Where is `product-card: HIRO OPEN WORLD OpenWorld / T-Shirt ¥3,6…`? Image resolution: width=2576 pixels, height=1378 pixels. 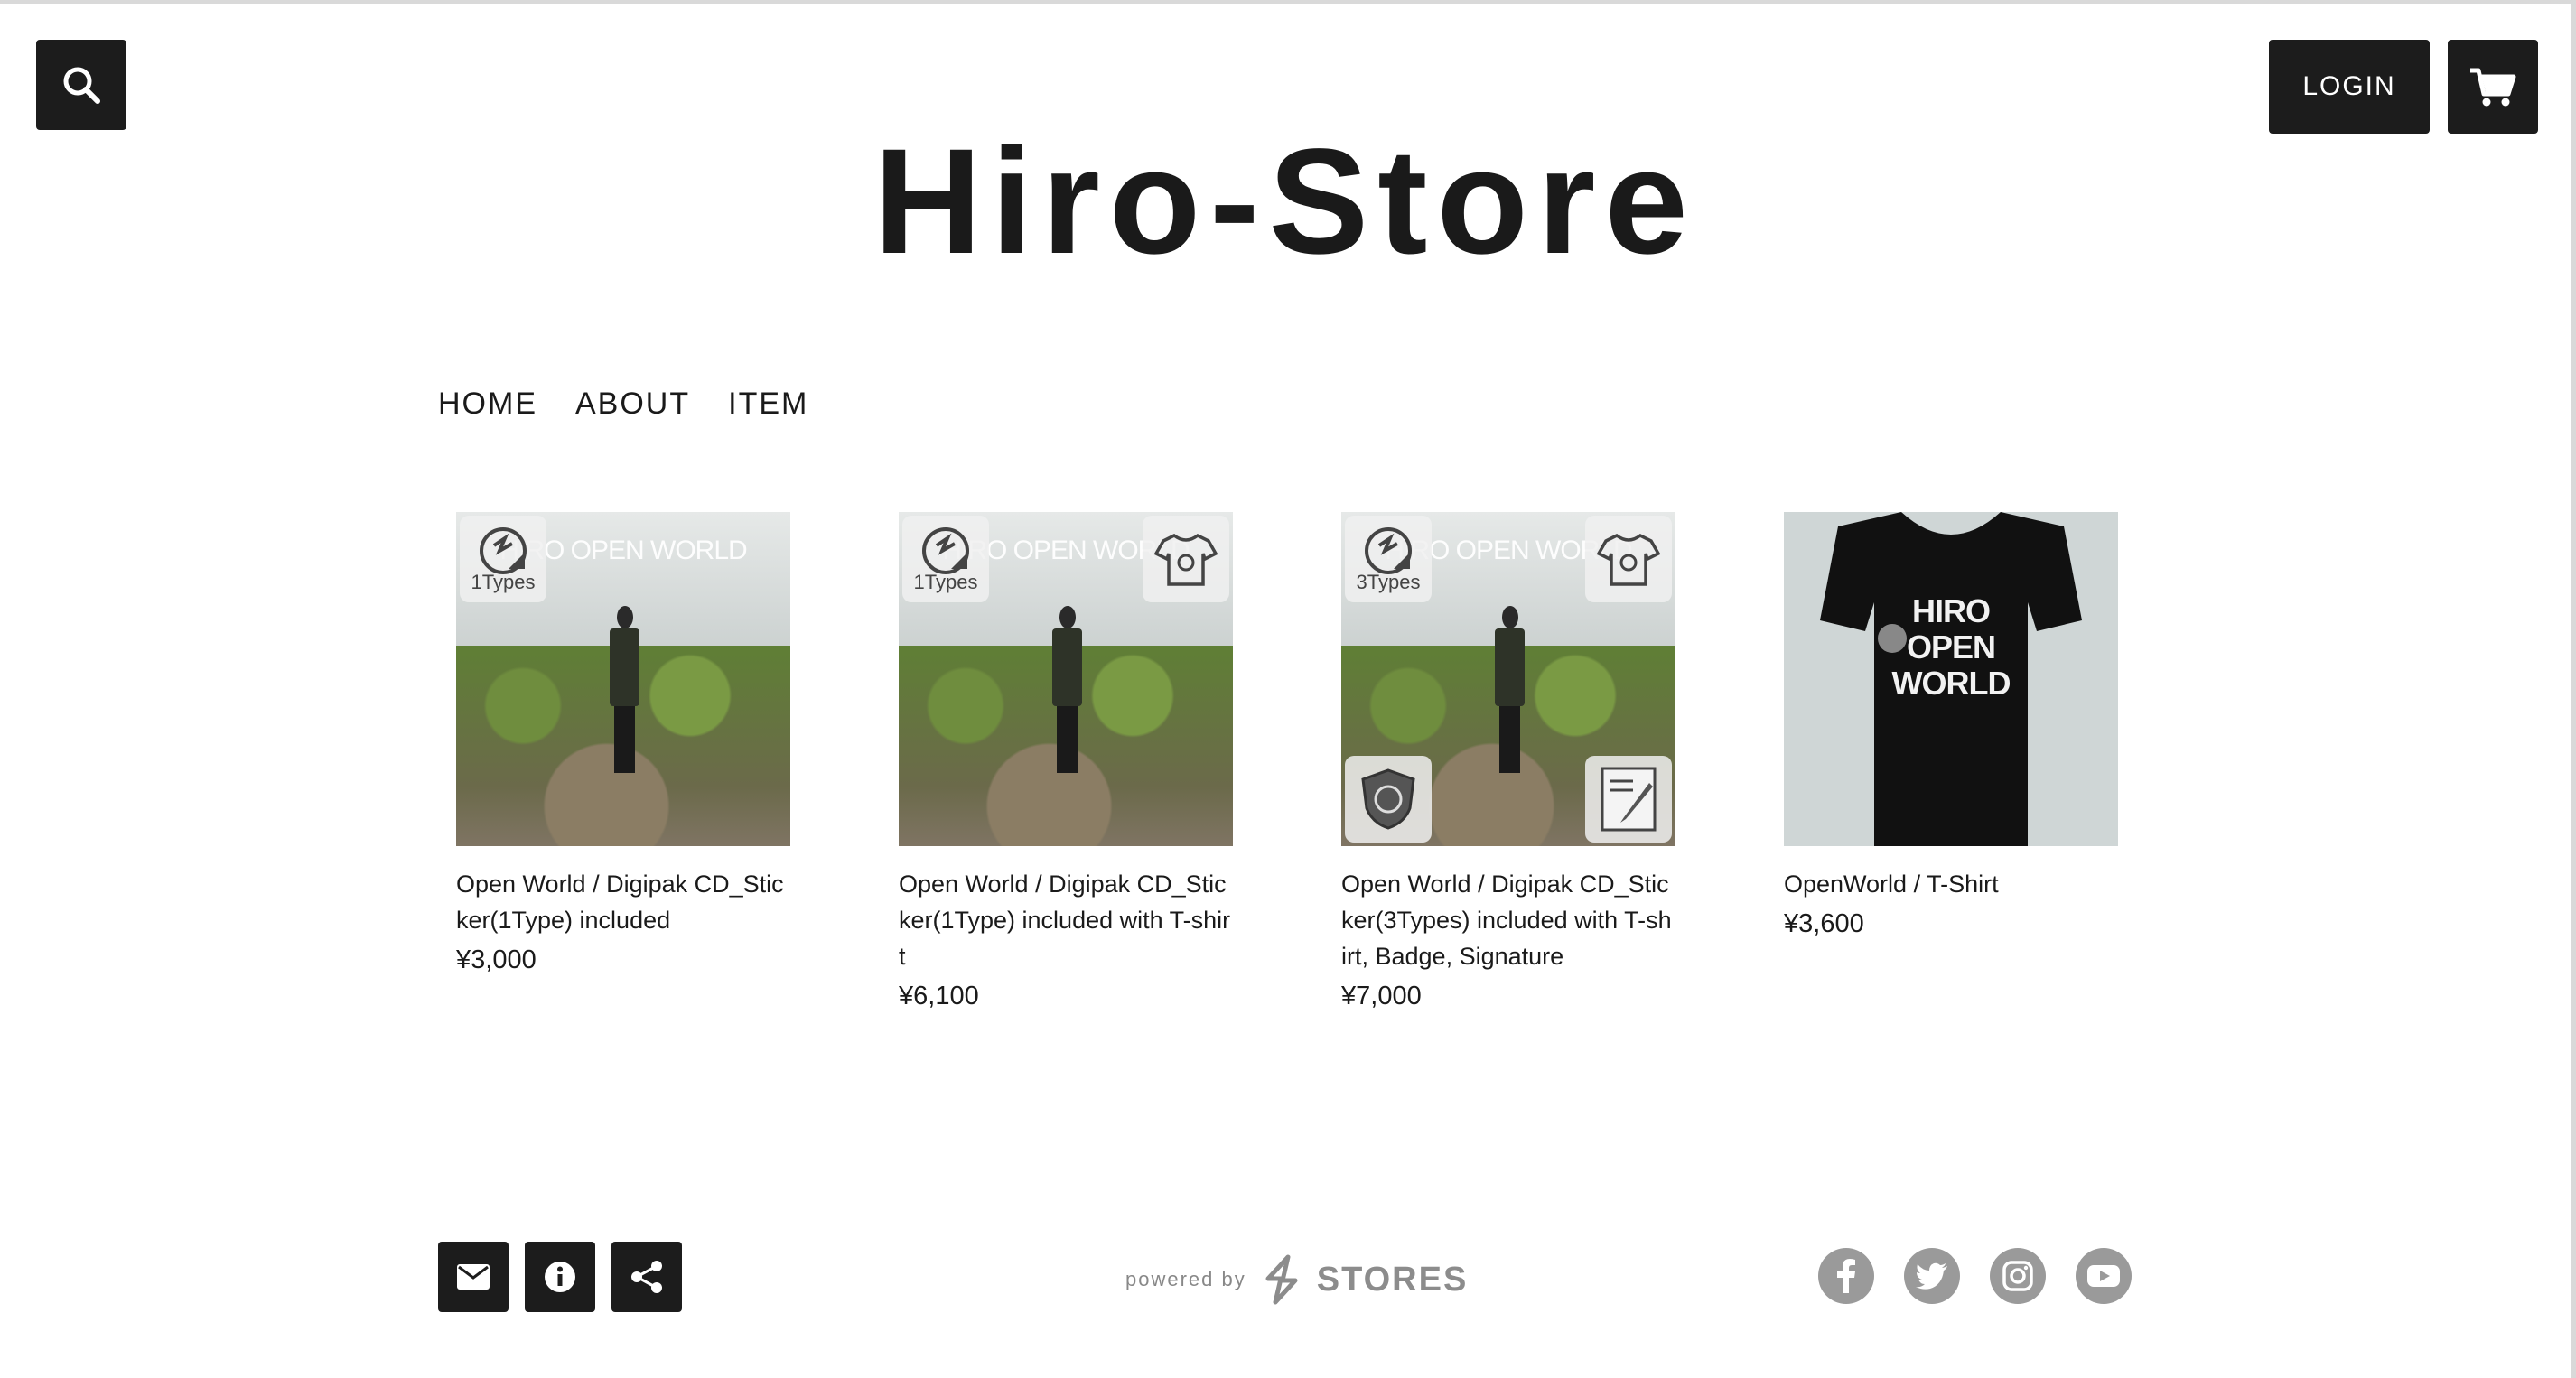
product-card: HIRO OPEN WORLD OpenWorld / T-Shirt ¥3,6… is located at coordinates (1951, 725).